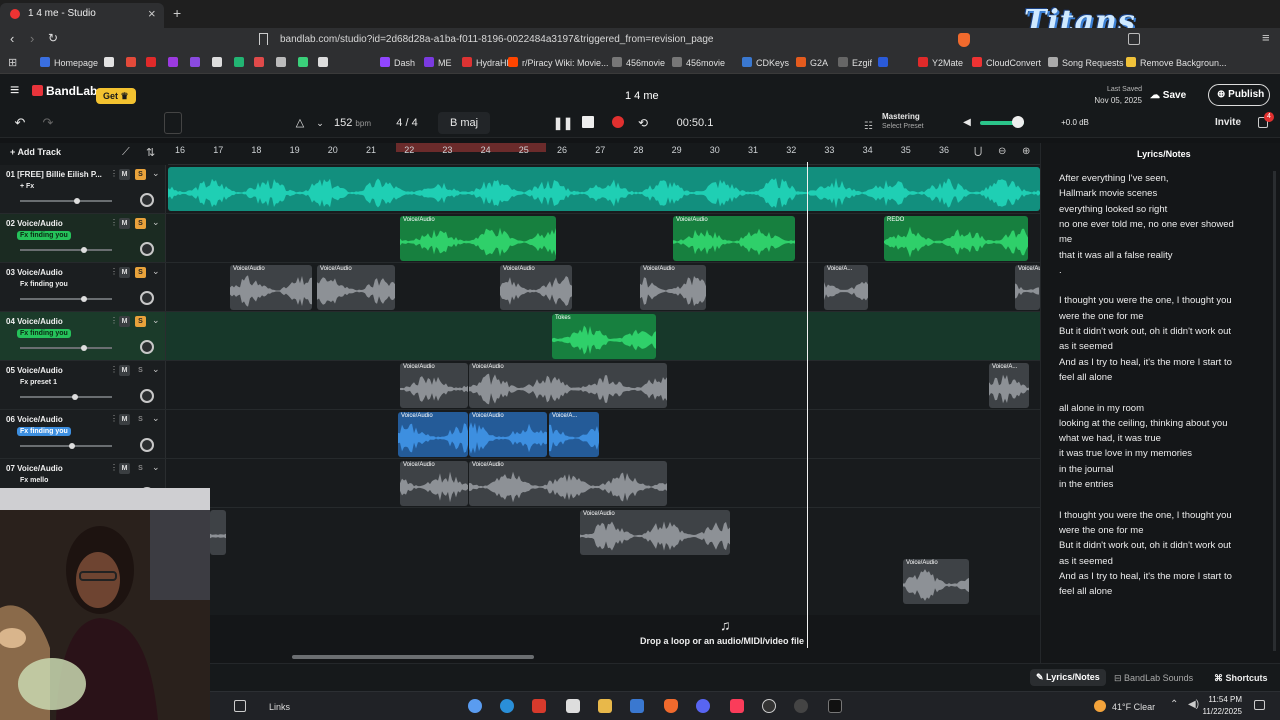 The width and height of the screenshot is (1280, 720). Describe the element at coordinates (1153, 678) in the screenshot. I see `bandlab-sounds-tab: ⊟ BandLab Sounds` at that location.